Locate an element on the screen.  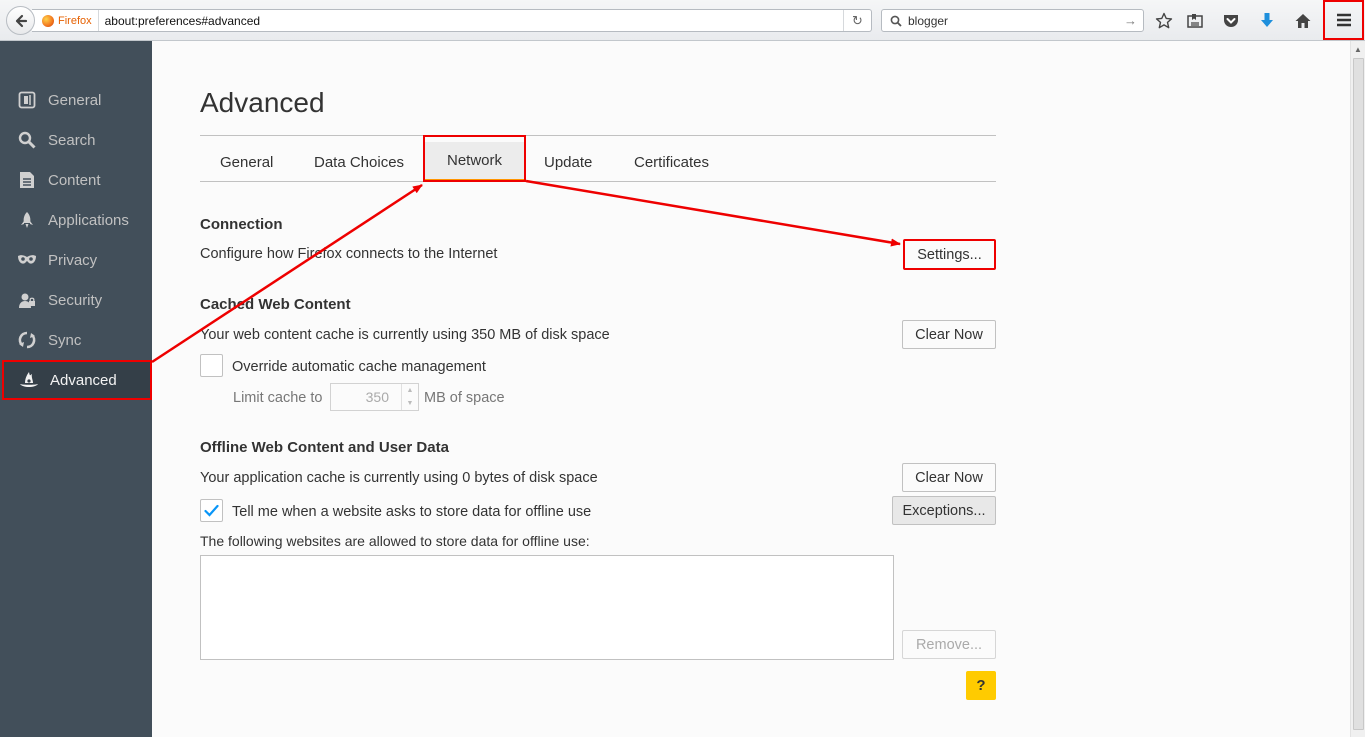
site-identity: Firefox is located at coordinates (65, 20).